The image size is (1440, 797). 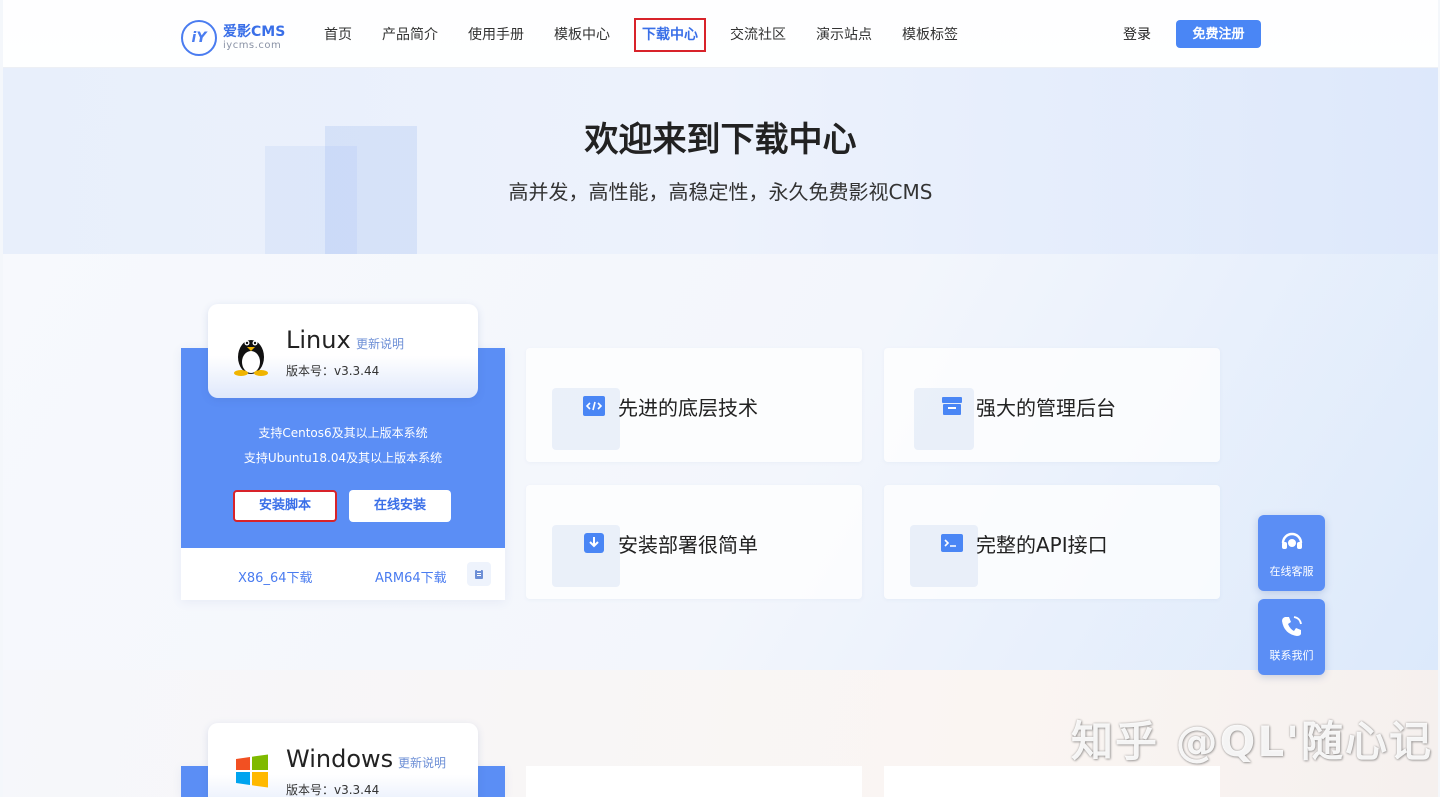 What do you see at coordinates (952, 543) in the screenshot?
I see `terminal-icon` at bounding box center [952, 543].